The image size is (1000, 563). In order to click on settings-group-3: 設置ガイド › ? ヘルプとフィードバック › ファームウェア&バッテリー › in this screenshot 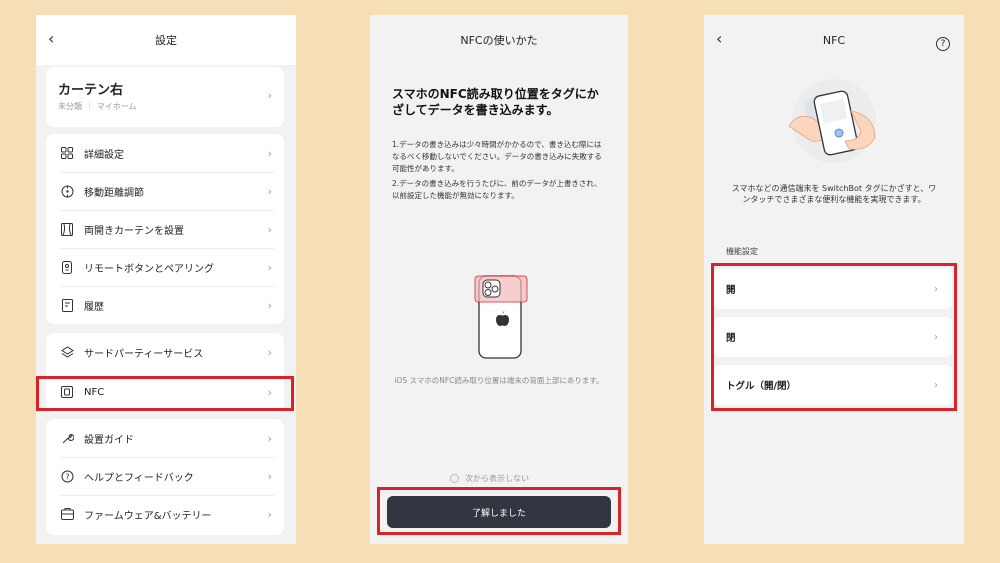, I will do `click(165, 477)`.